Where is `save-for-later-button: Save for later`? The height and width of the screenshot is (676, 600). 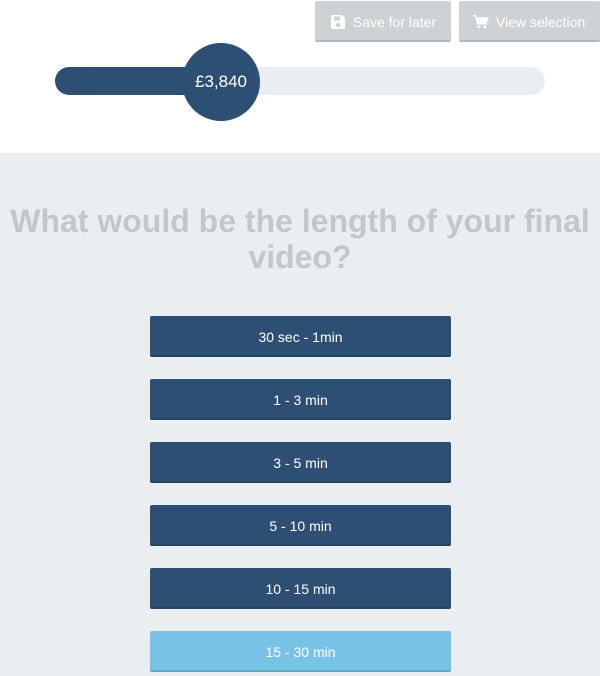 save-for-later-button: Save for later is located at coordinates (383, 21).